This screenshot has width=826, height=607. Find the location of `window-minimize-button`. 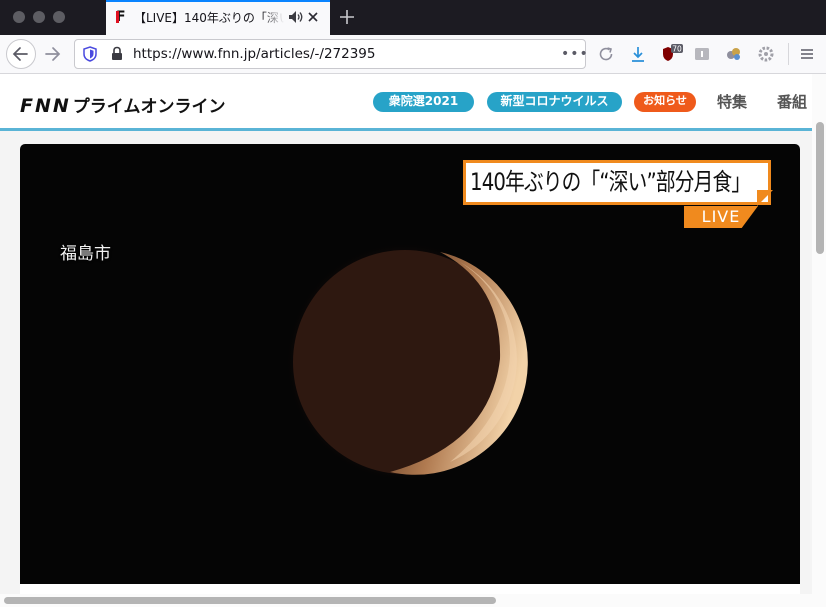

window-minimize-button is located at coordinates (39, 17).